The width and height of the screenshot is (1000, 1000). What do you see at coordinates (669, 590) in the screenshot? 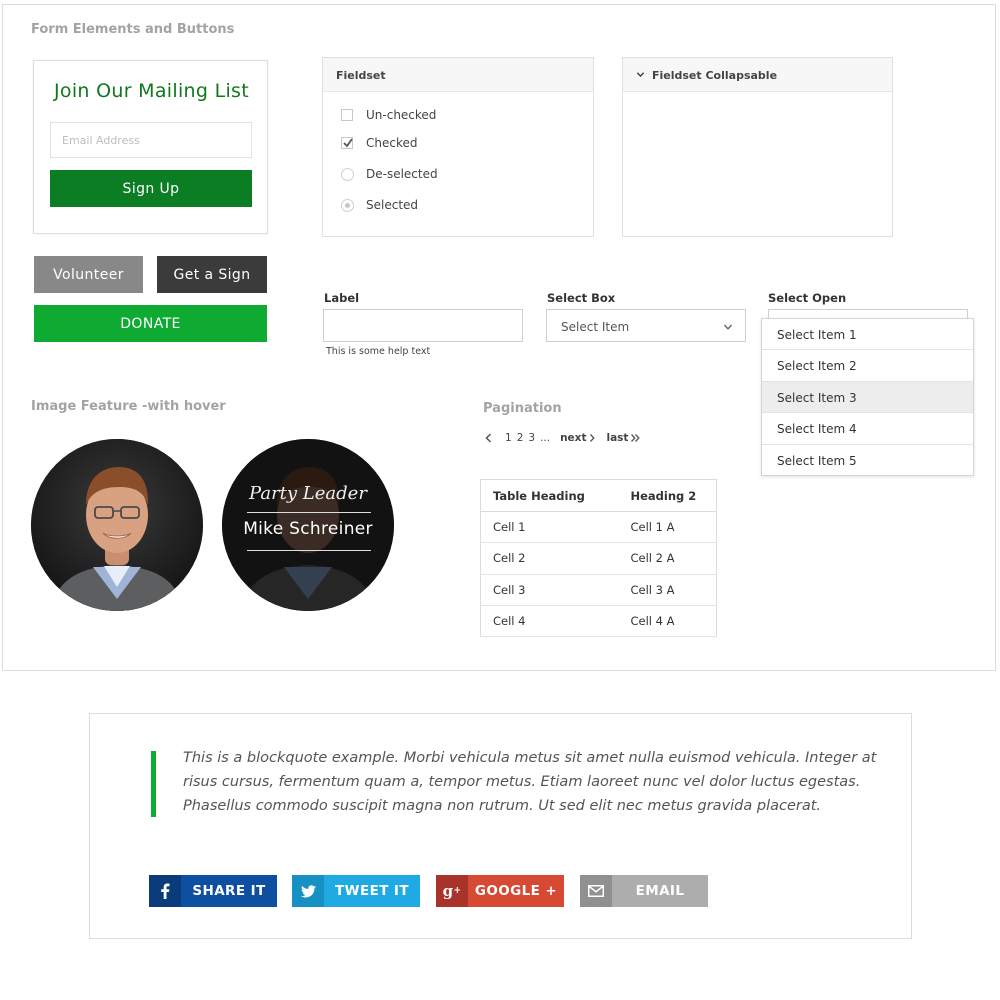
I see `table-cell: Cell 3 A` at bounding box center [669, 590].